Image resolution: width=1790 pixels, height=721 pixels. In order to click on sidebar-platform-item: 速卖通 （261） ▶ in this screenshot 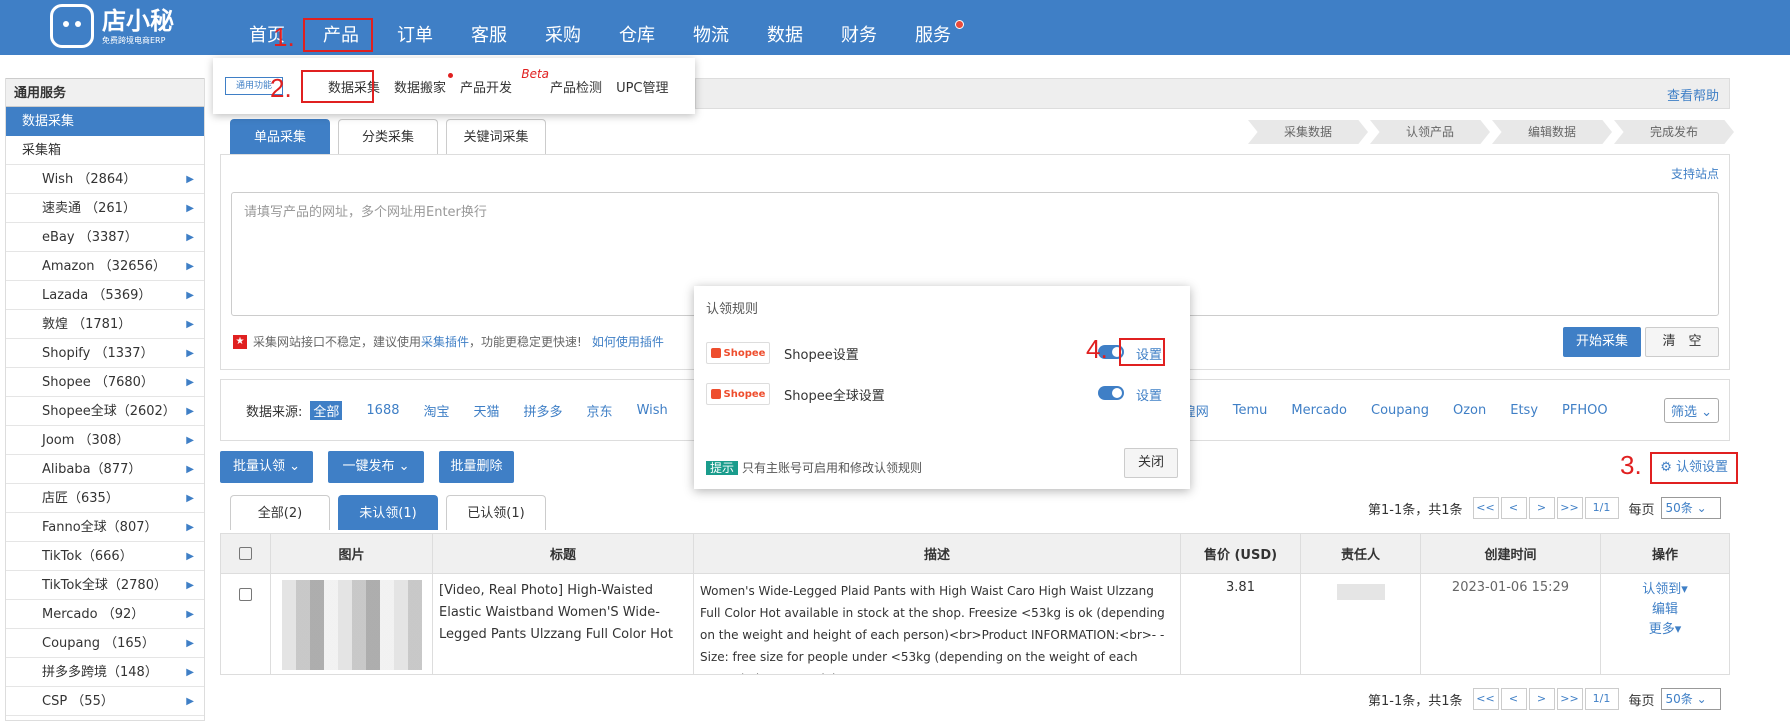, I will do `click(105, 208)`.